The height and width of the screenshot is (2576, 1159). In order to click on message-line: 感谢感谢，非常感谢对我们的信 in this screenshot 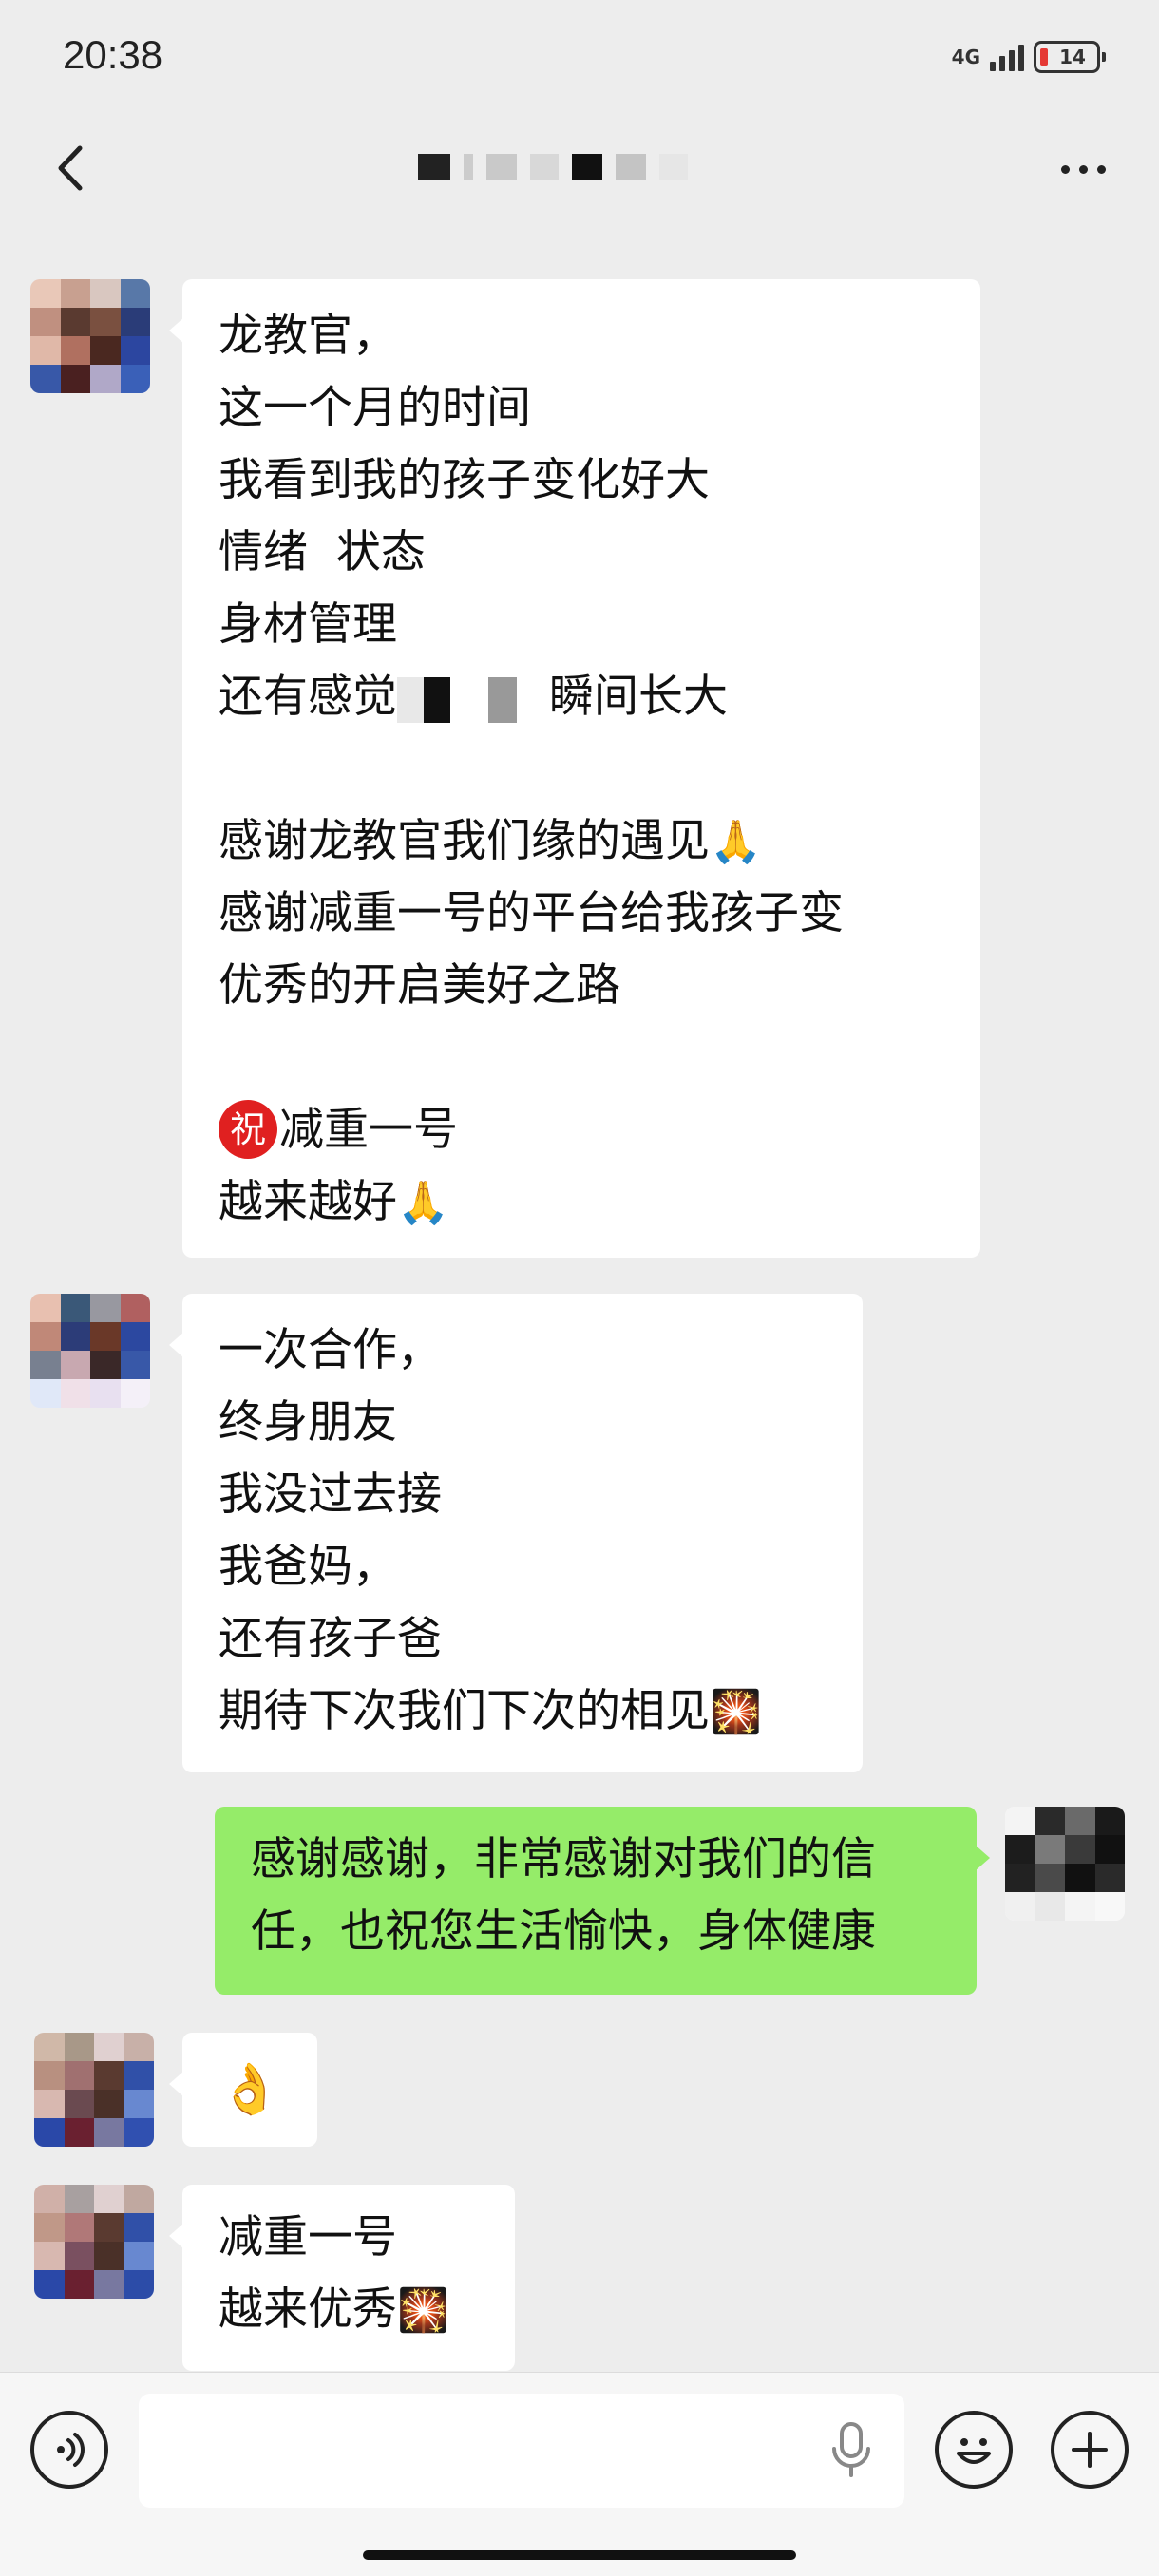, I will do `click(563, 1859)`.